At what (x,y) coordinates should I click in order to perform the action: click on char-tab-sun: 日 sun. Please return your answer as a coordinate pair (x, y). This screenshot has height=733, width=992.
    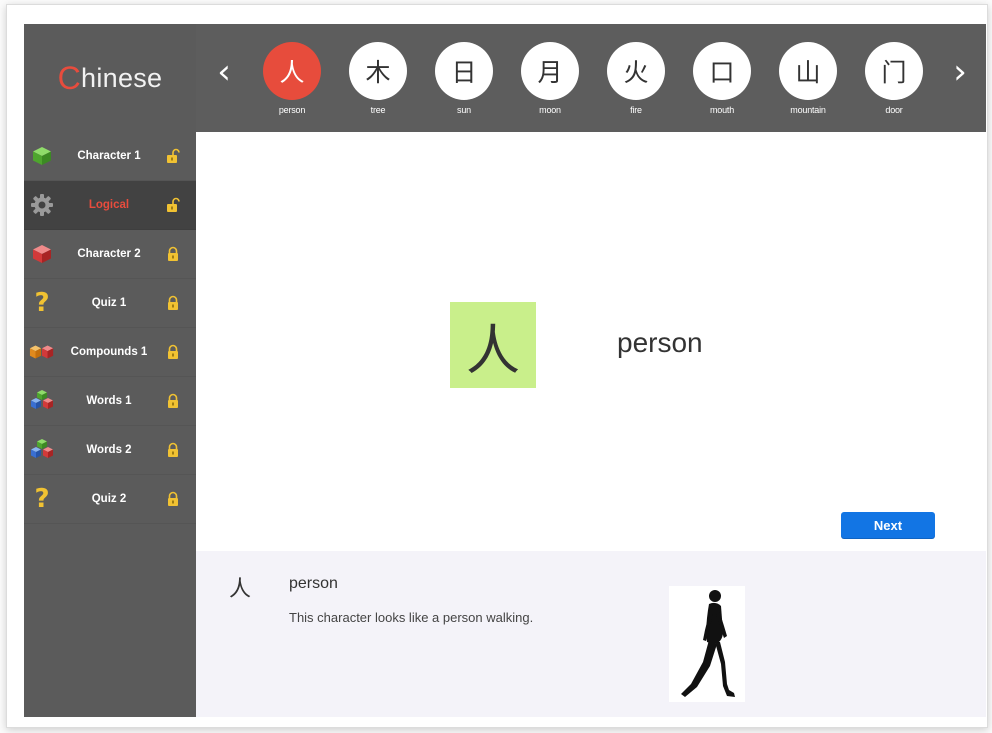
    Looking at the image, I should click on (464, 78).